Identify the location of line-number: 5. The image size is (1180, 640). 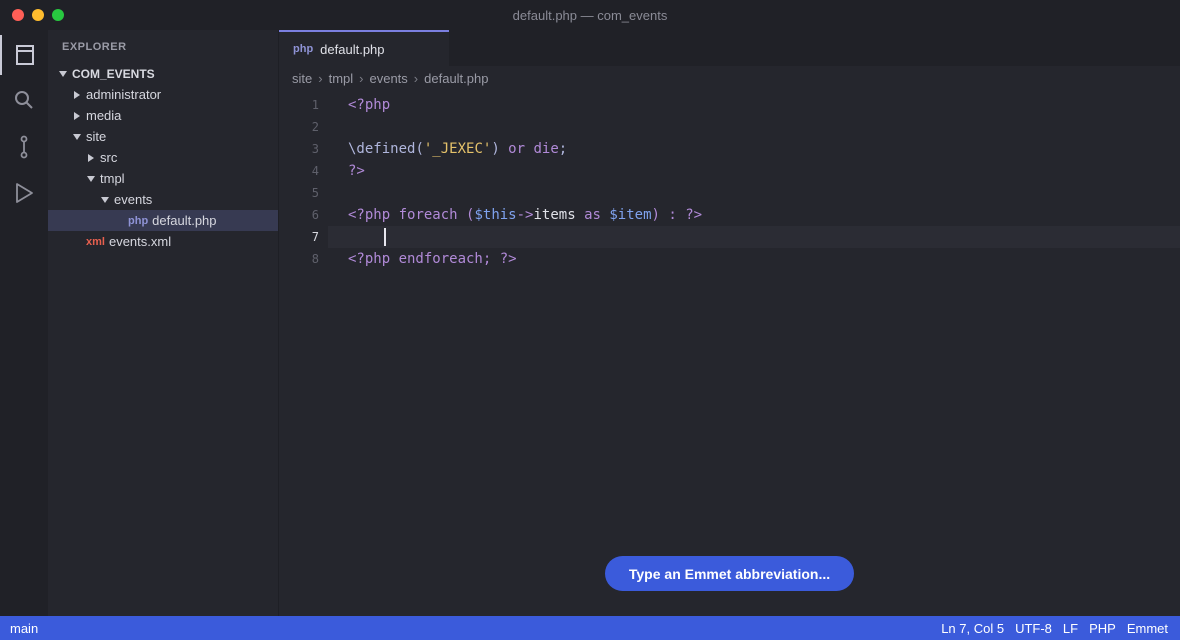
(315, 193).